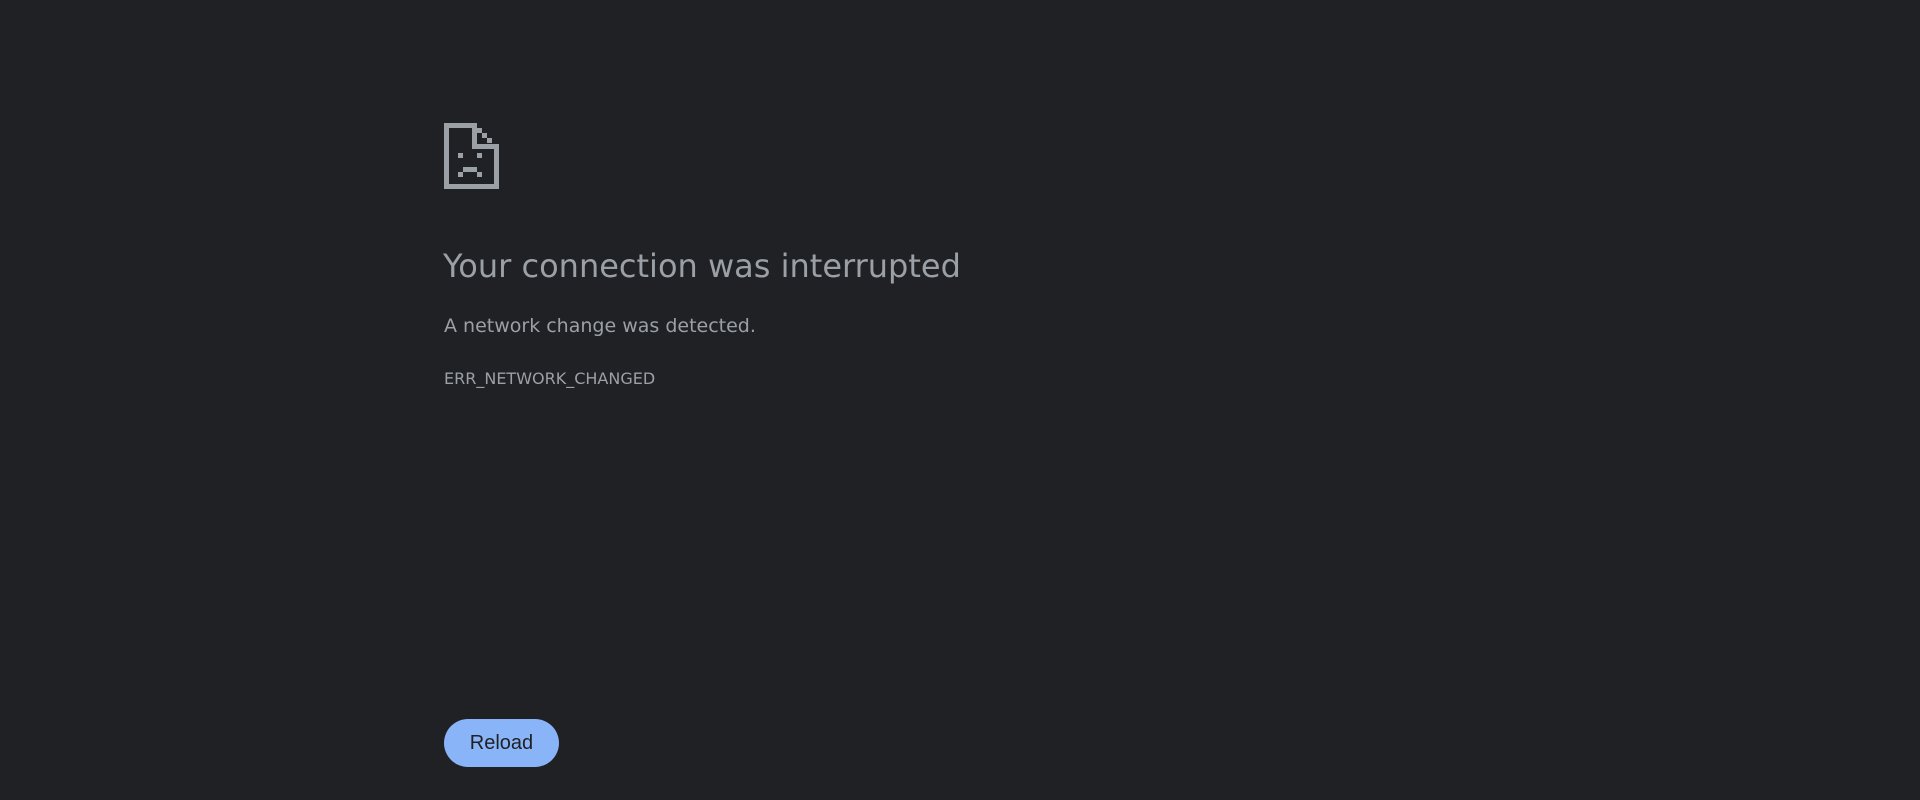  Describe the element at coordinates (501, 743) in the screenshot. I see `reload-button: Reload` at that location.